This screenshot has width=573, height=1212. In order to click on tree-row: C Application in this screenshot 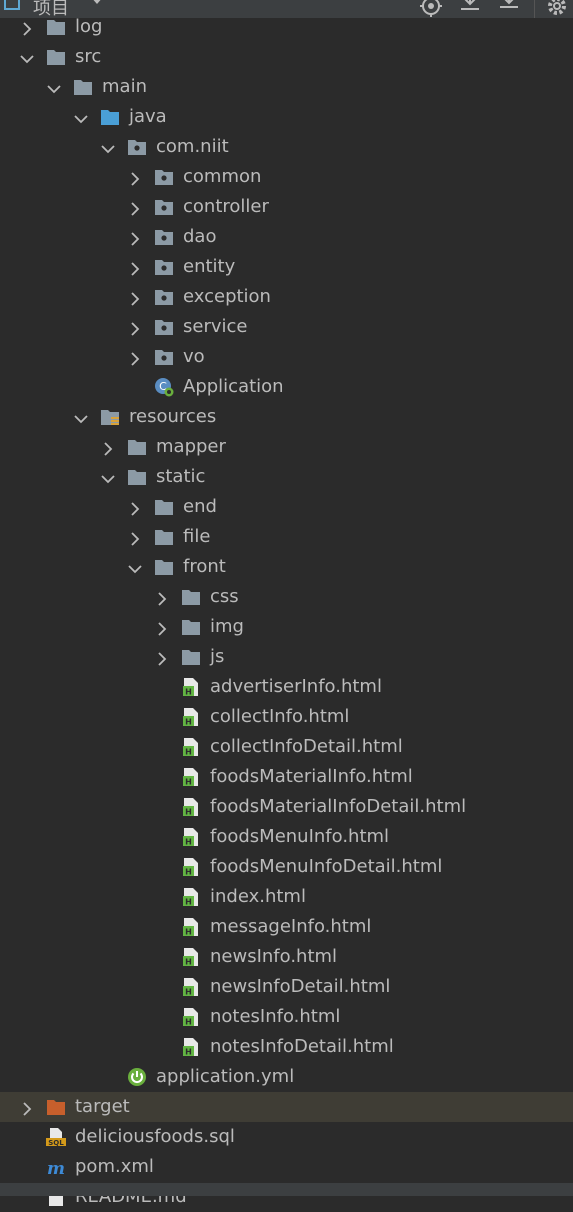, I will do `click(286, 387)`.